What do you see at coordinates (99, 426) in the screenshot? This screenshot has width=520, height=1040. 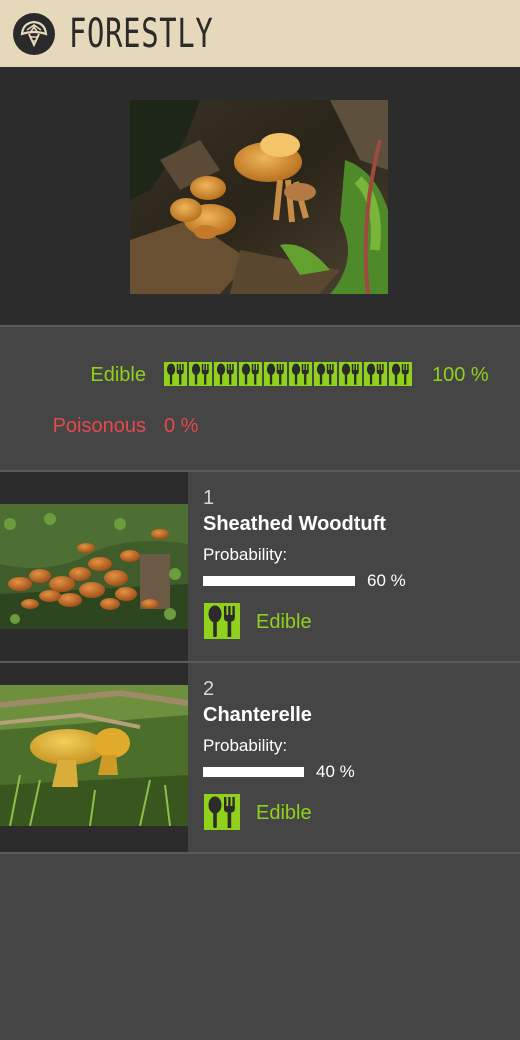 I see `poisonous-summary-label: Poisonous` at bounding box center [99, 426].